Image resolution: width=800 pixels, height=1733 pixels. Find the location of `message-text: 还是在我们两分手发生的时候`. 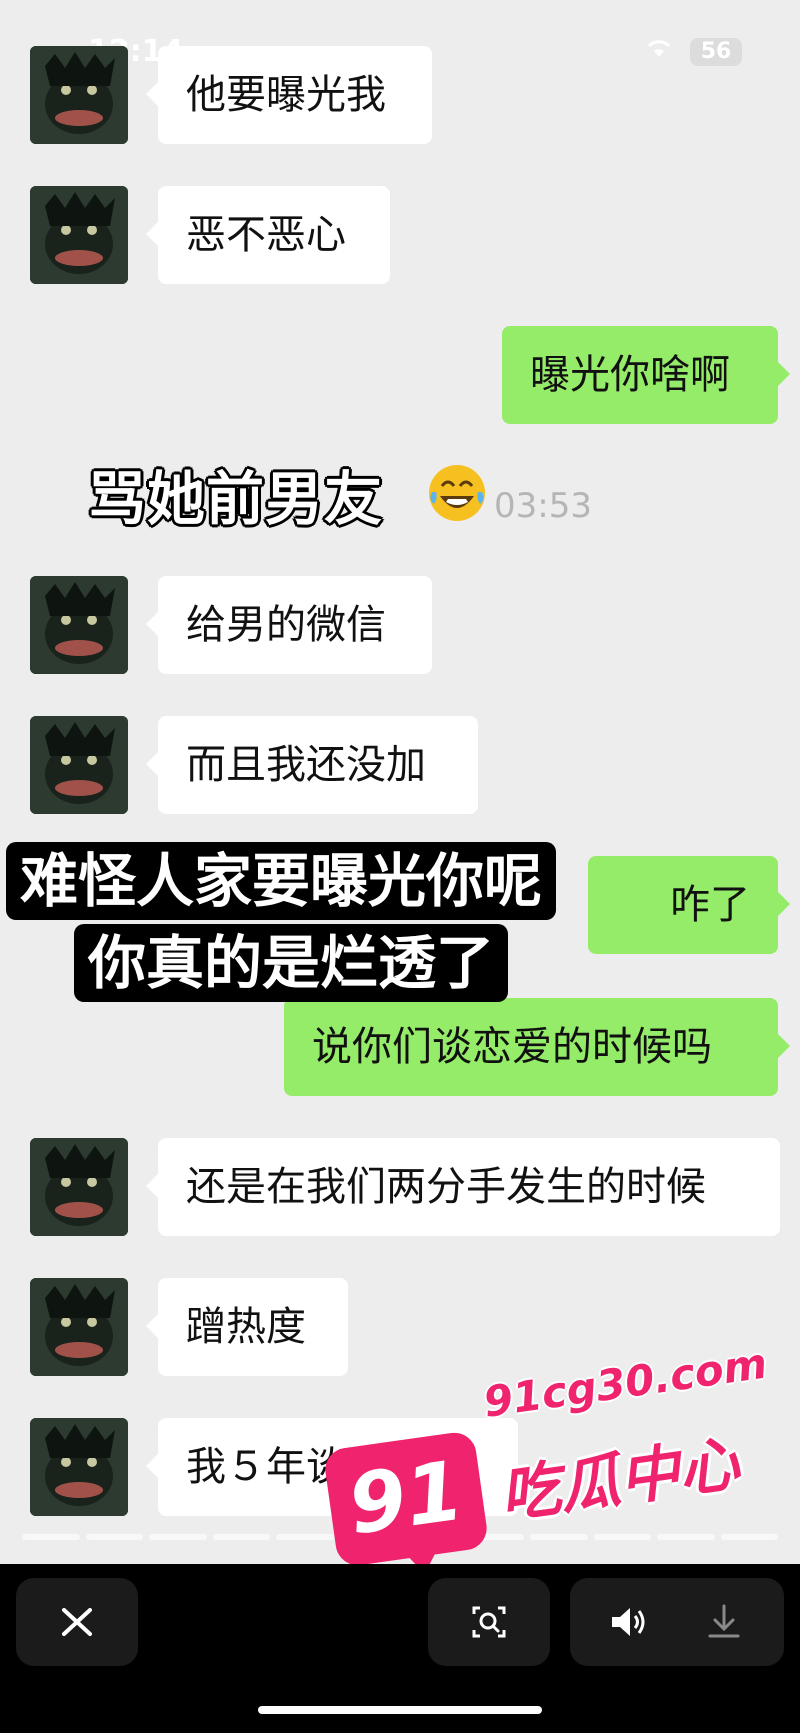

message-text: 还是在我们两分手发生的时候 is located at coordinates (446, 1187).